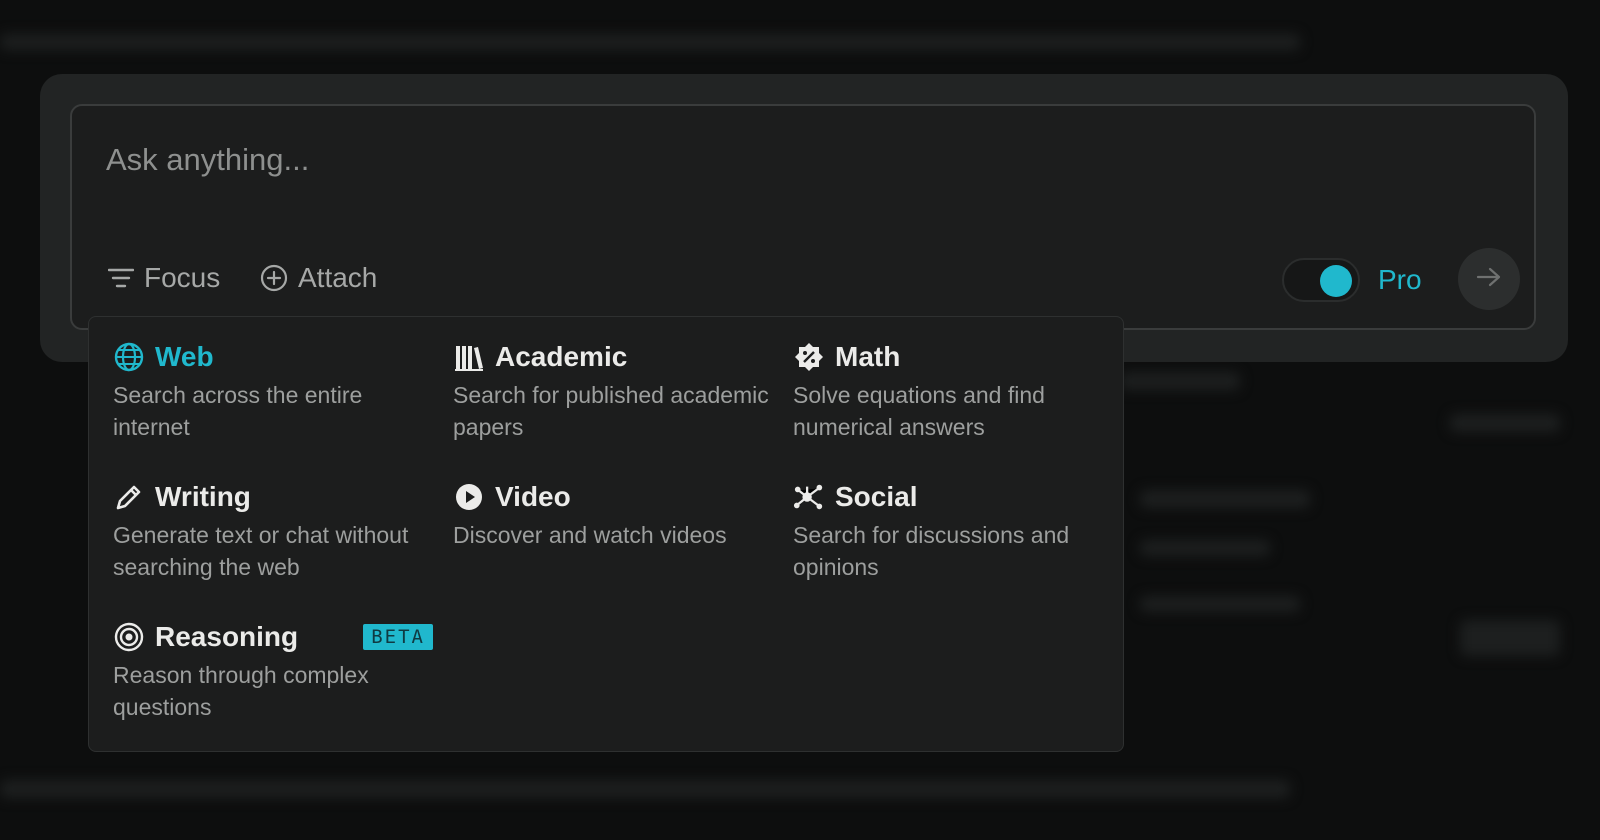 This screenshot has height=840, width=1600. What do you see at coordinates (338, 277) in the screenshot?
I see `attach-label: Attach` at bounding box center [338, 277].